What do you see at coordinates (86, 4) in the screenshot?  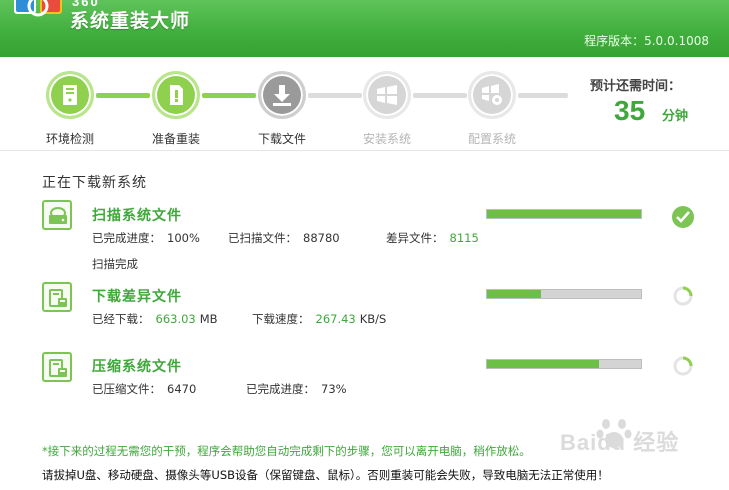 I see `brand-prefix: 360` at bounding box center [86, 4].